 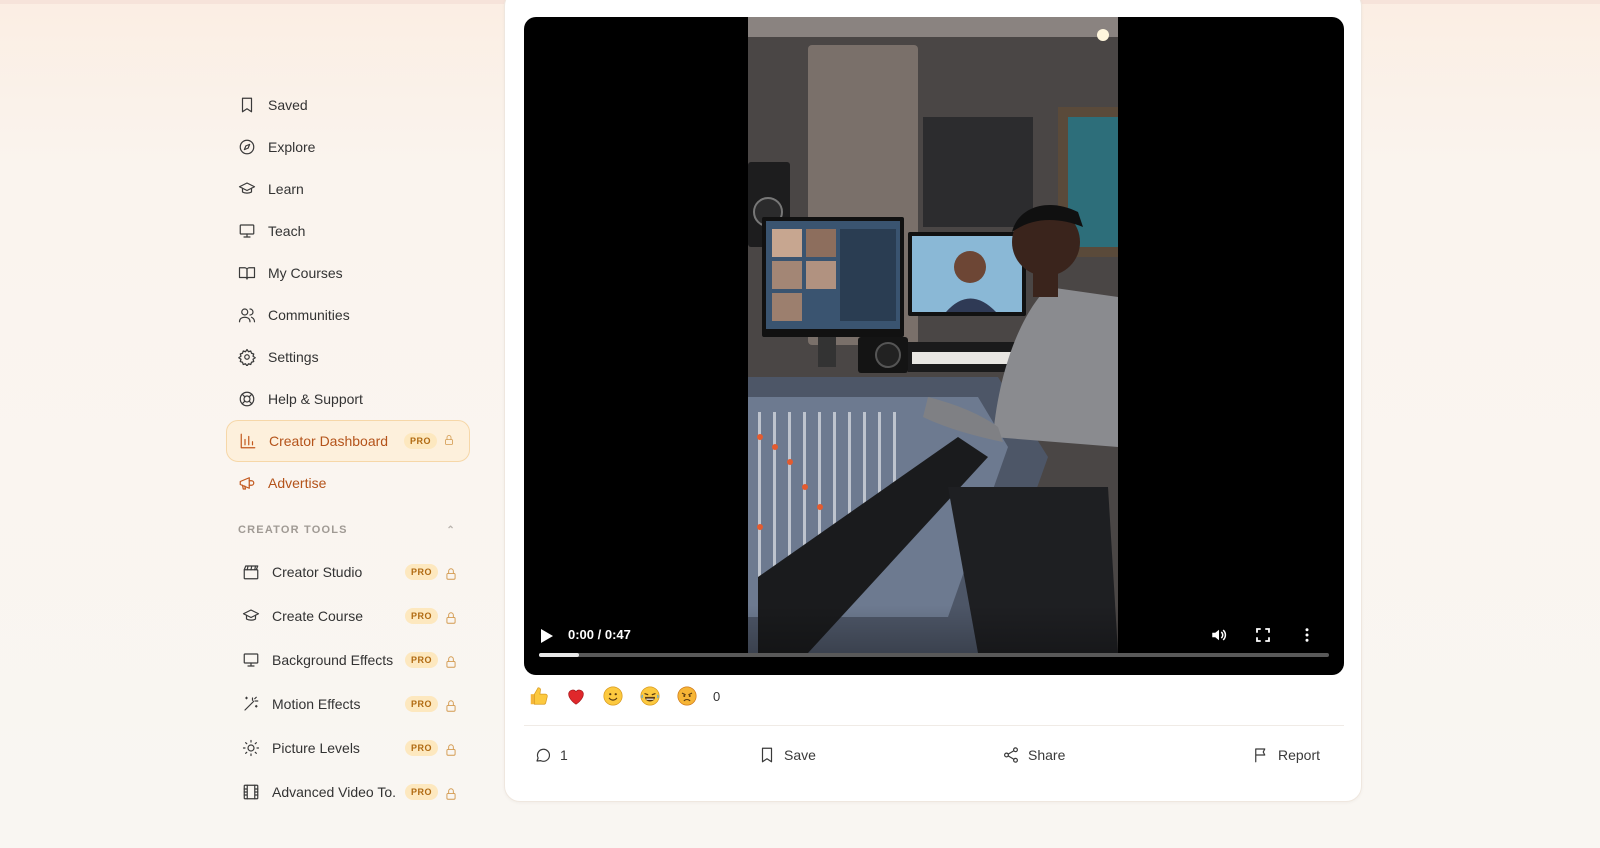 I want to click on tool-item-picture-levels: Picture Levels PRO, so click(x=348, y=748).